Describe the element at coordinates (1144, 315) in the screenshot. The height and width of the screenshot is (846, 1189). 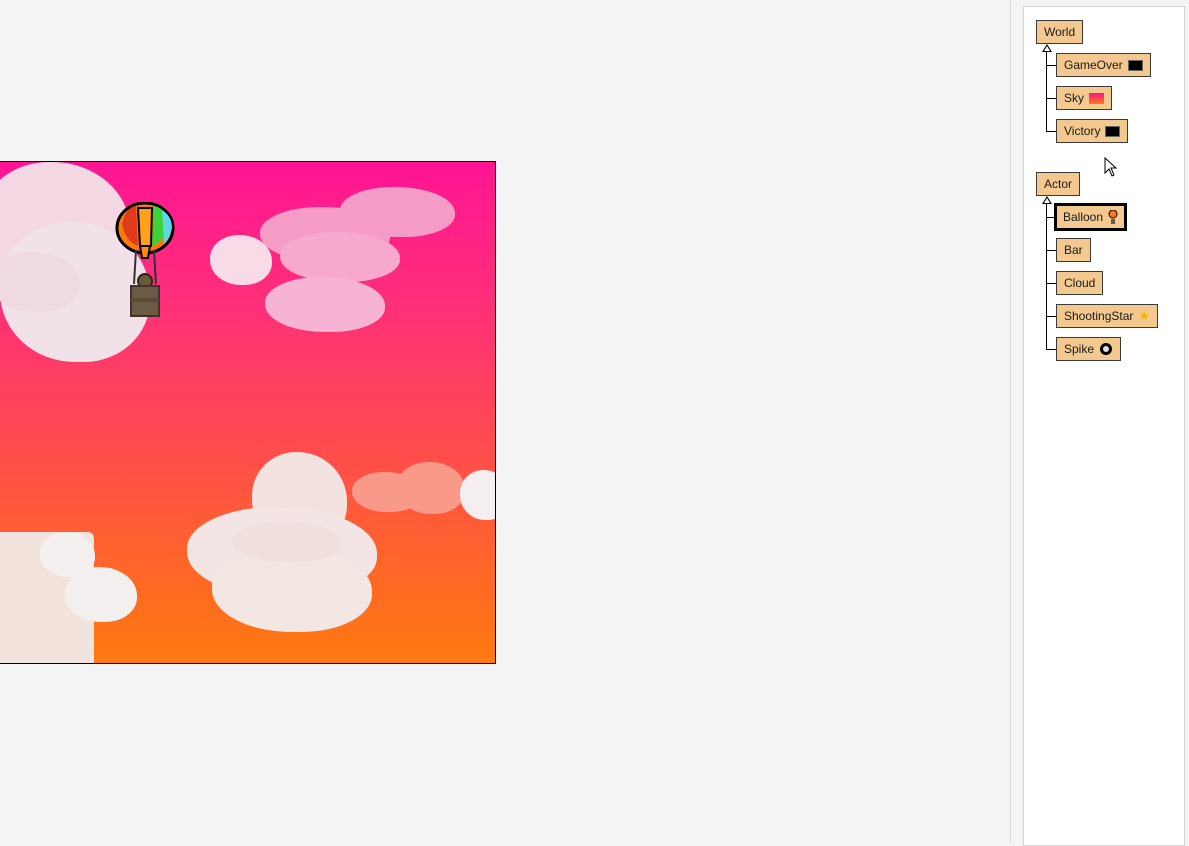
I see `star-icon: ★` at that location.